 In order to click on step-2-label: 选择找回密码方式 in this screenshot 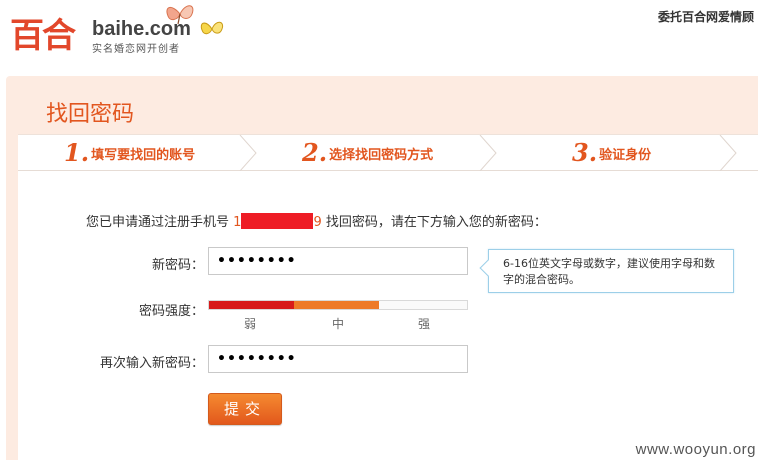, I will do `click(381, 155)`.